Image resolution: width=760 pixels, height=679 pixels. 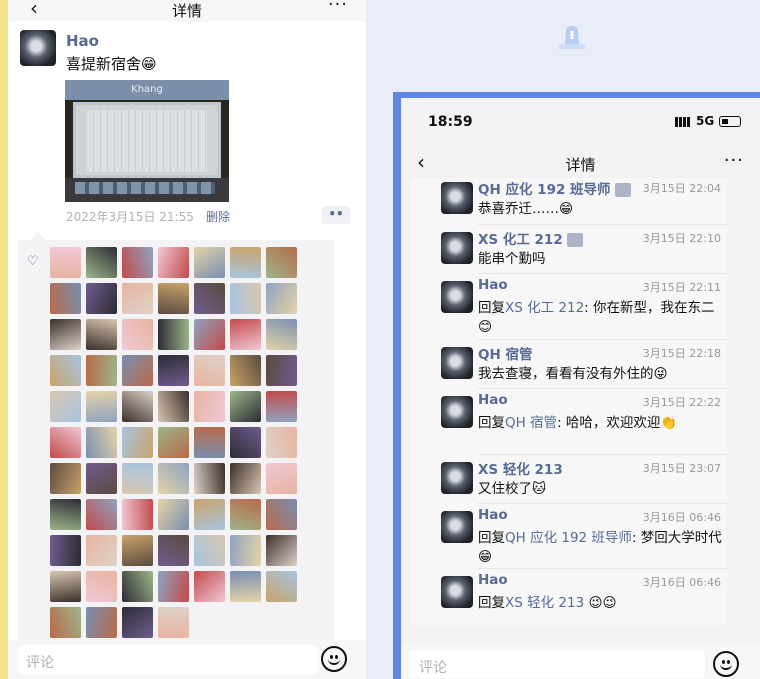 I want to click on reply-target: QH 宿管, so click(x=531, y=423).